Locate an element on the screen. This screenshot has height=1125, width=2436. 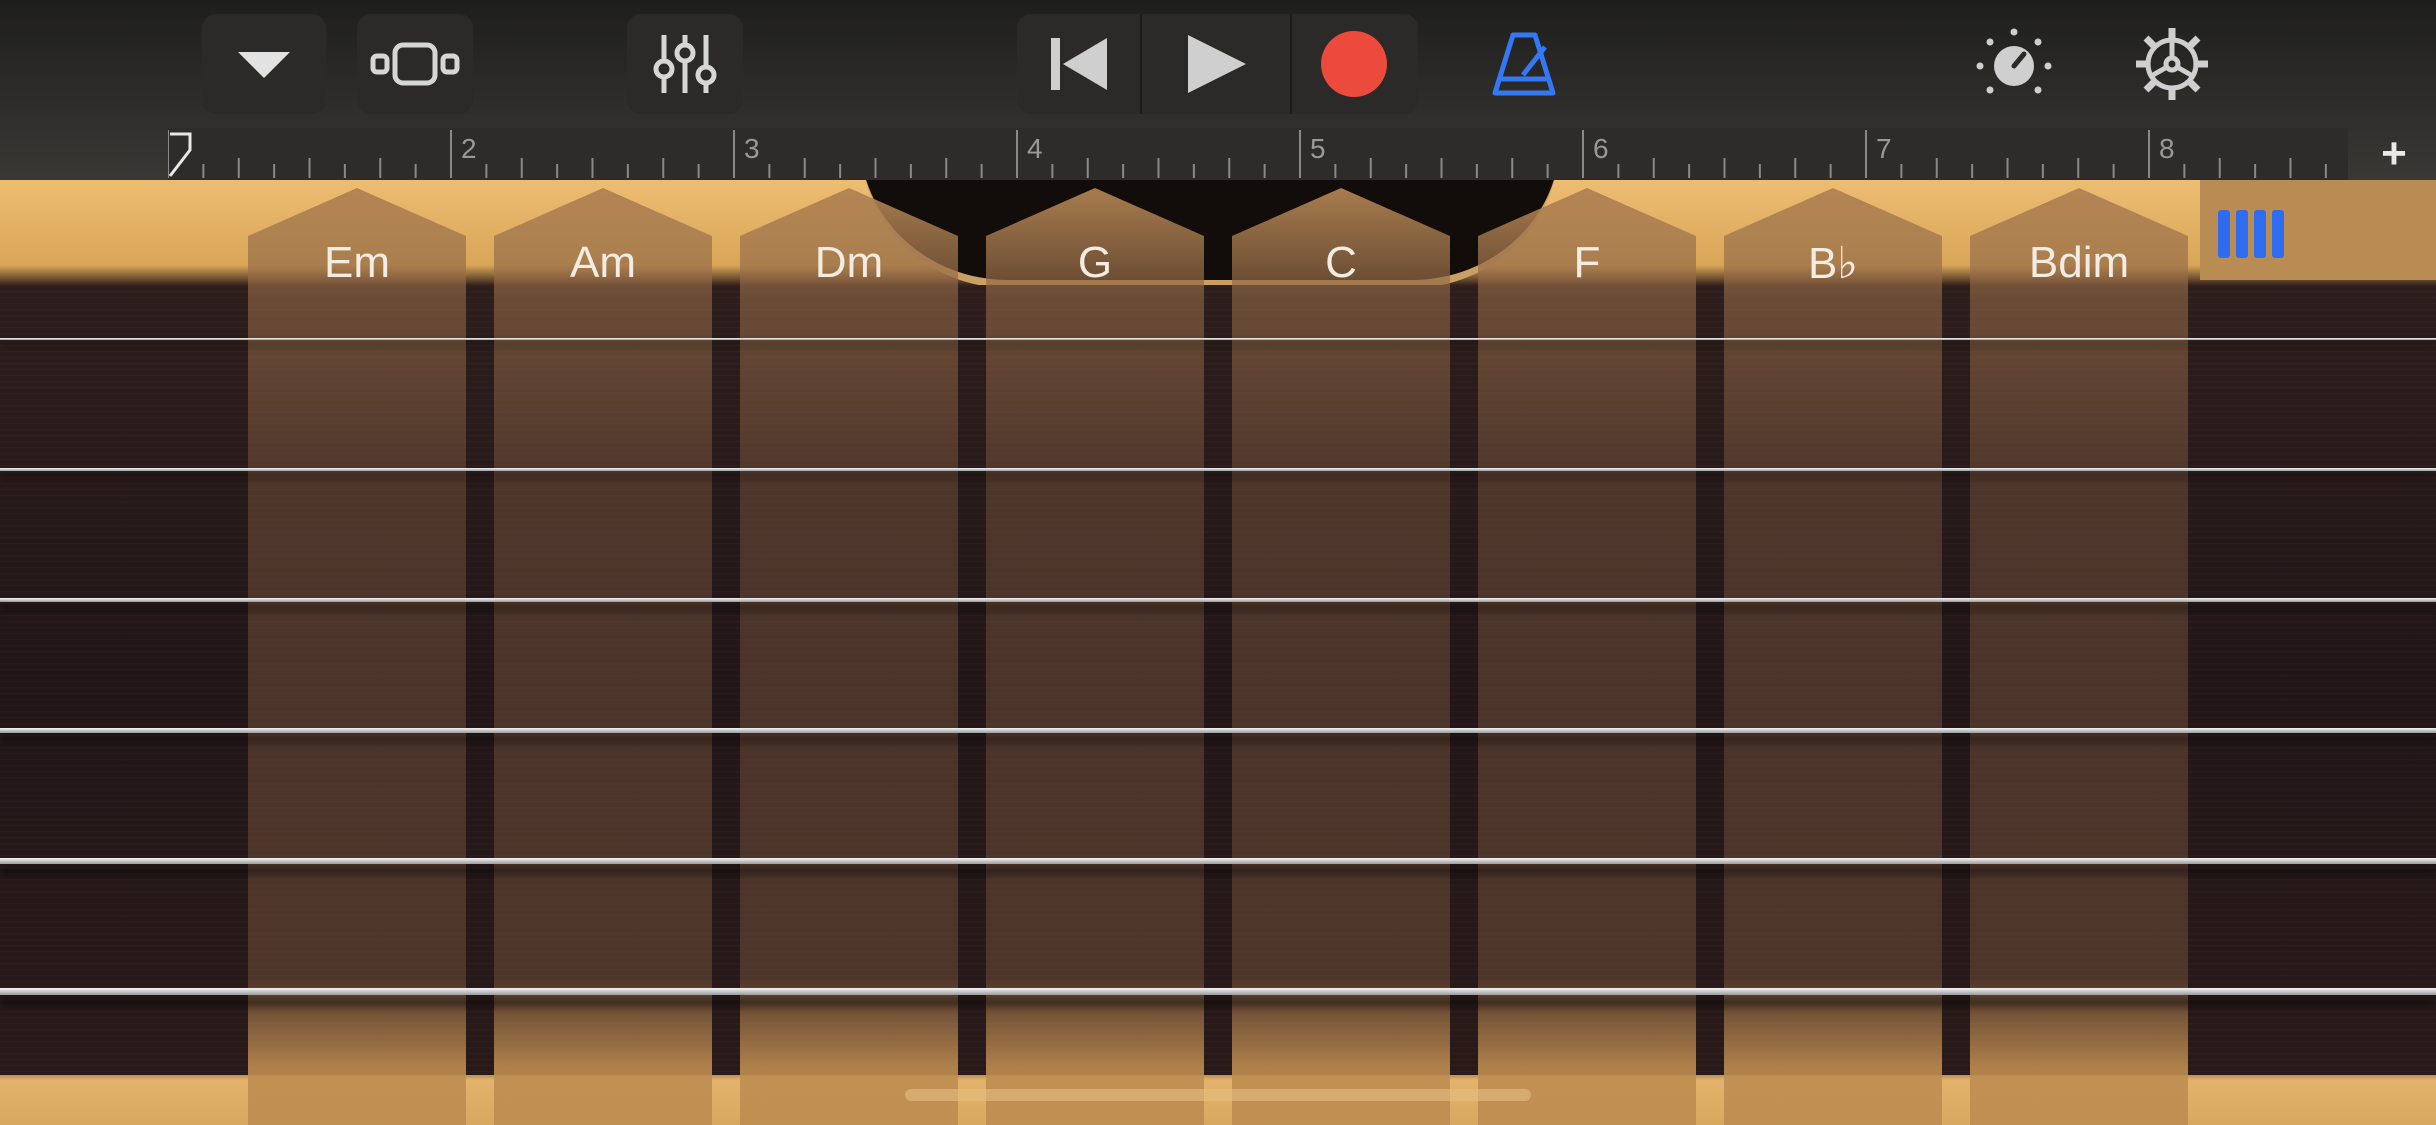
bar-number: 3 is located at coordinates (752, 148).